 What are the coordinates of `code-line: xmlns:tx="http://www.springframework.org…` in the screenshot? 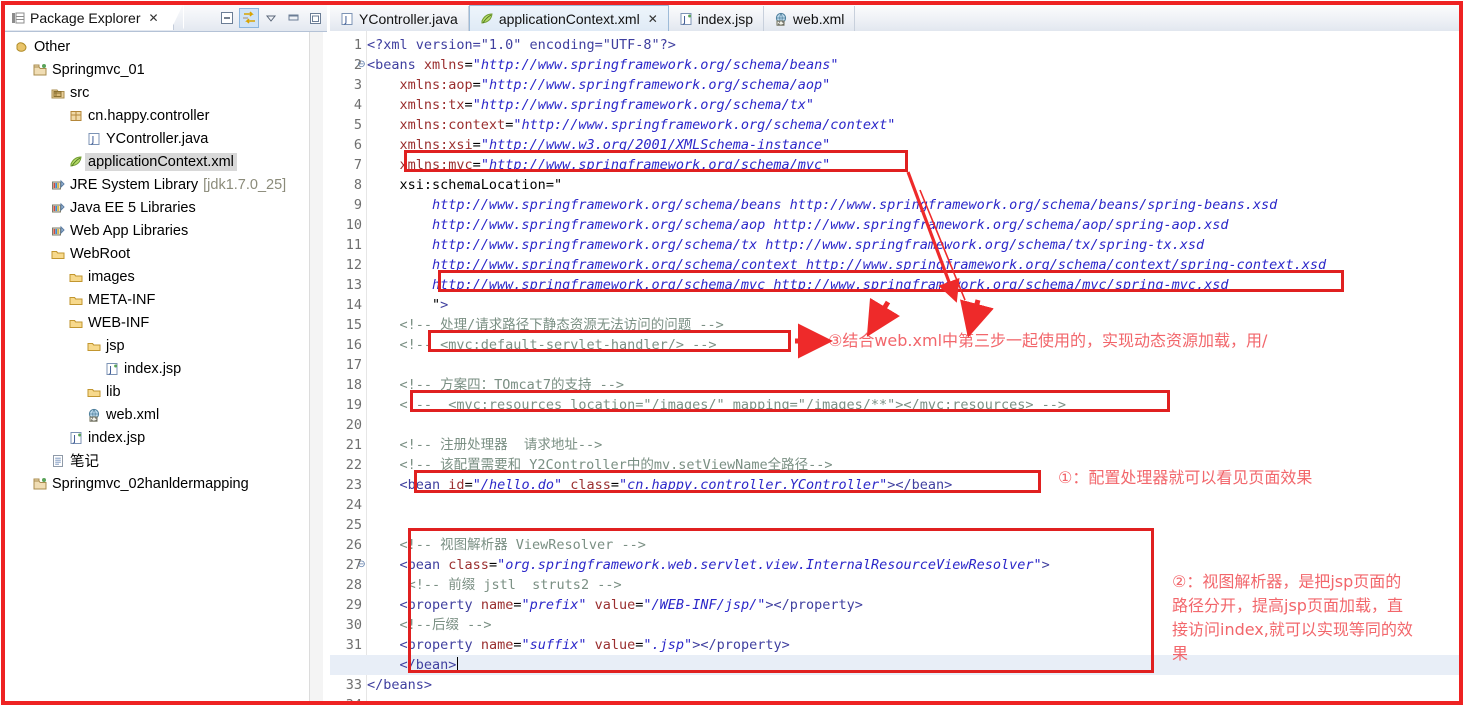 It's located at (591, 105).